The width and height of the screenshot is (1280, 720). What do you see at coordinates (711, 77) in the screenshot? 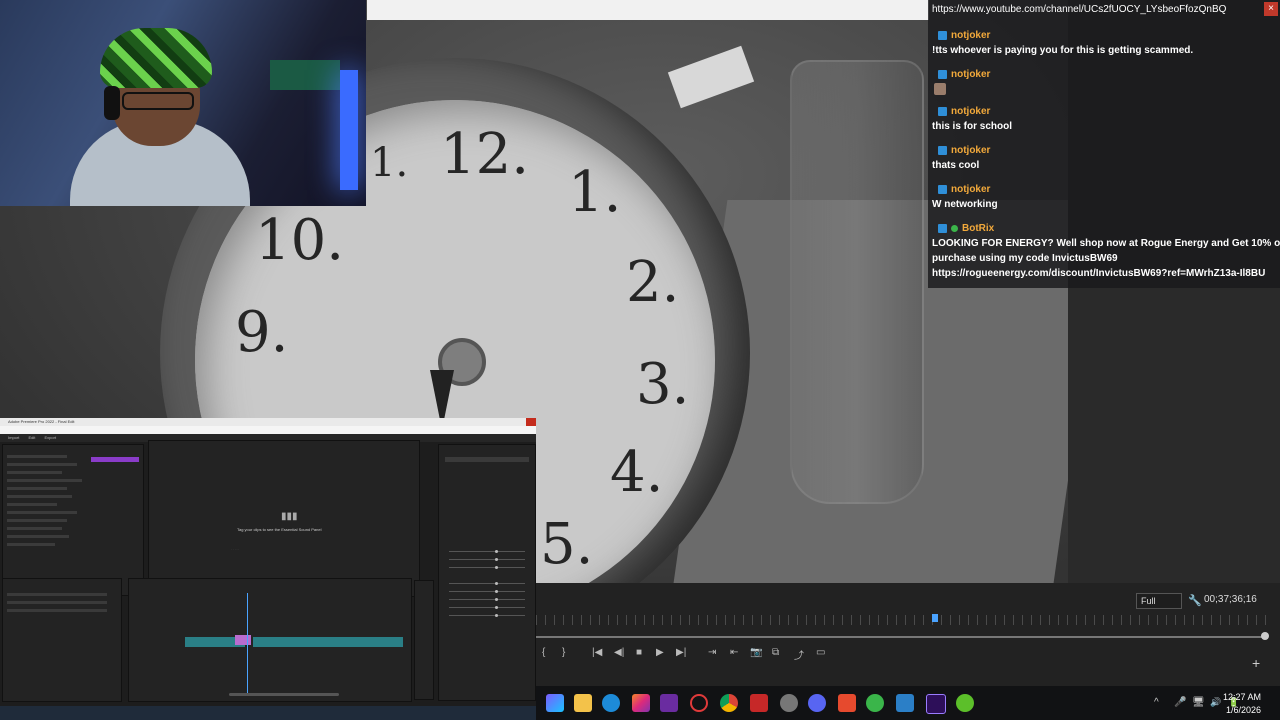
I see `video-barcode-label` at bounding box center [711, 77].